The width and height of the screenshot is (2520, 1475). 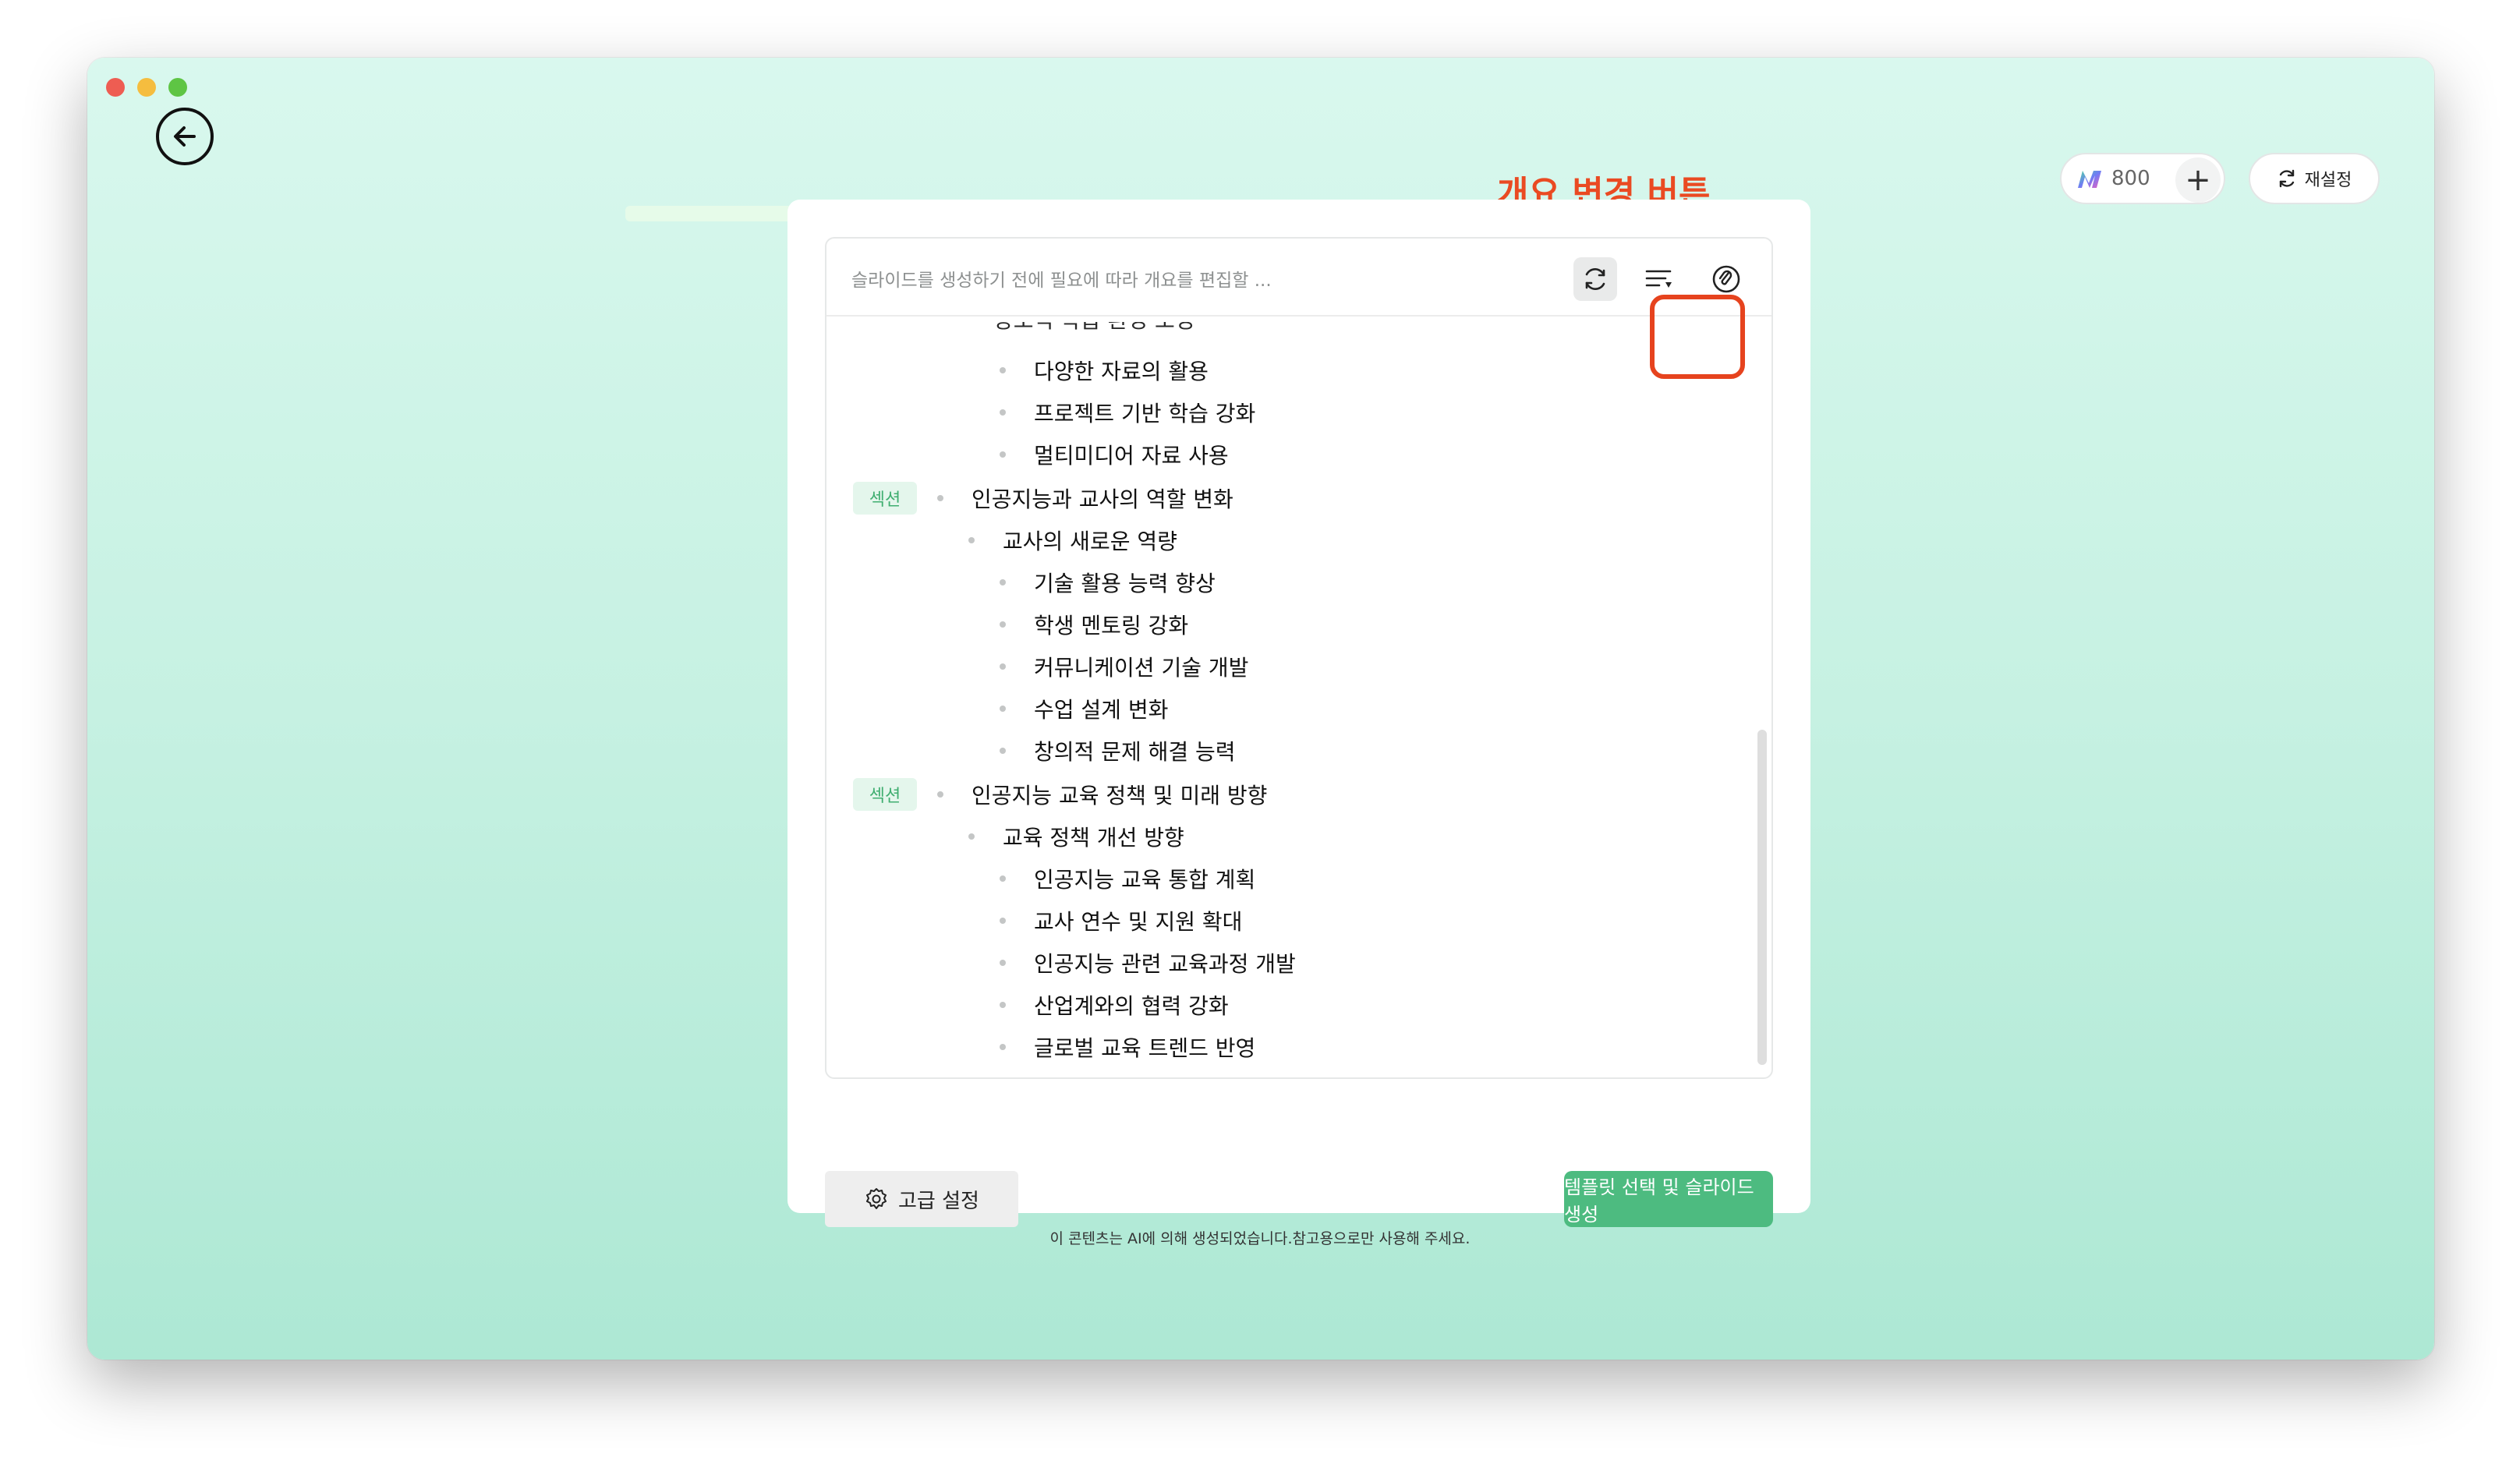 What do you see at coordinates (1094, 624) in the screenshot?
I see `list-item: 학생 멘토링 강화` at bounding box center [1094, 624].